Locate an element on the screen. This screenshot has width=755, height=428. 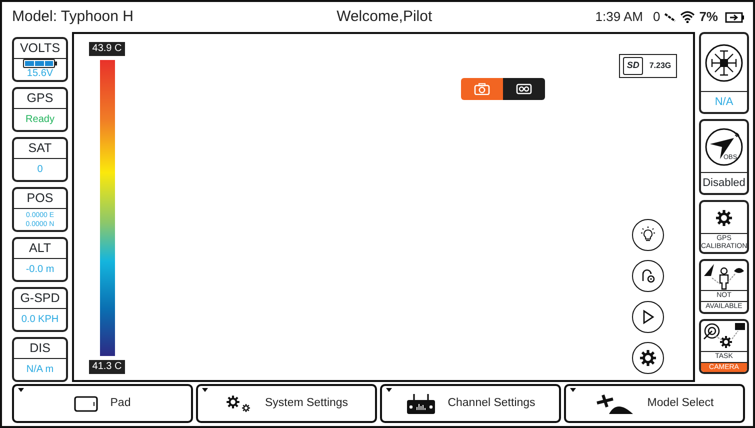
follow-me-icon is located at coordinates (724, 276).